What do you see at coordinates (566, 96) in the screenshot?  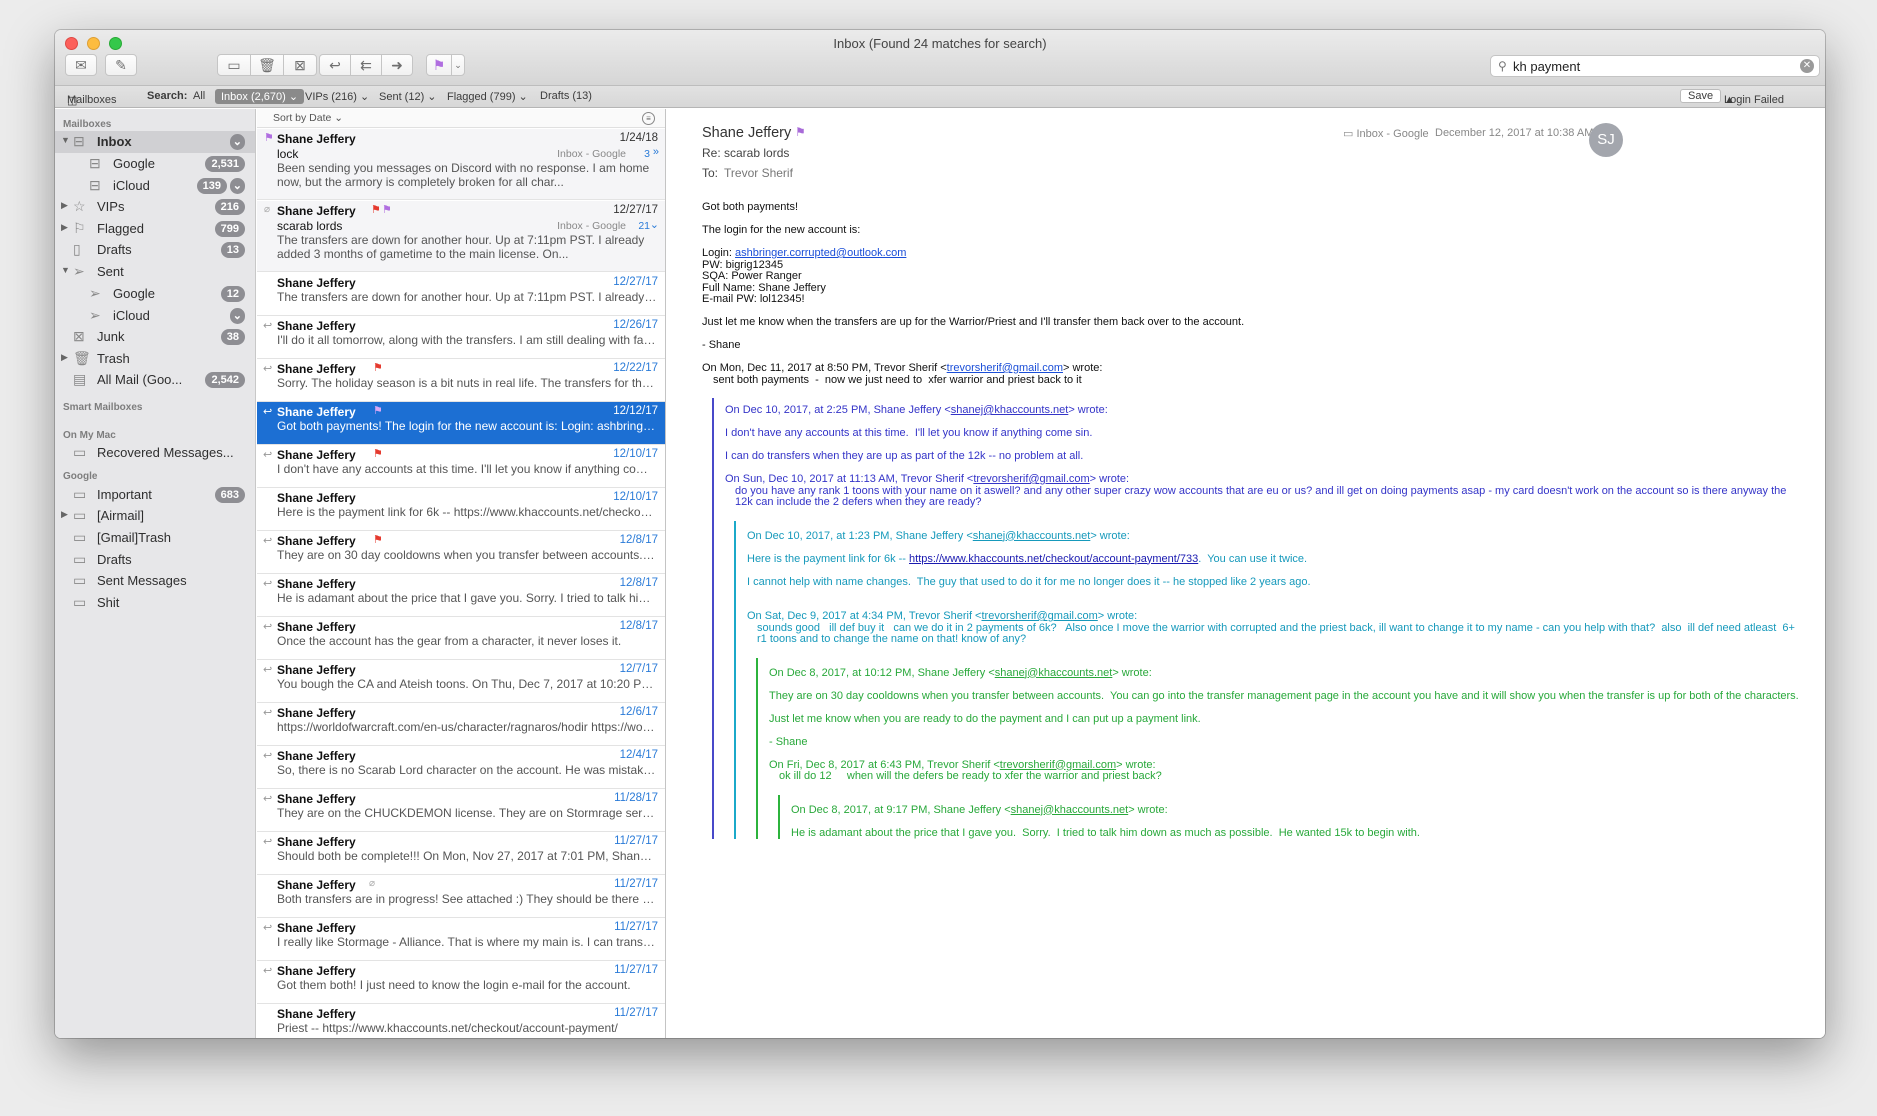 I see `fav-drafts: Drafts (13)` at bounding box center [566, 96].